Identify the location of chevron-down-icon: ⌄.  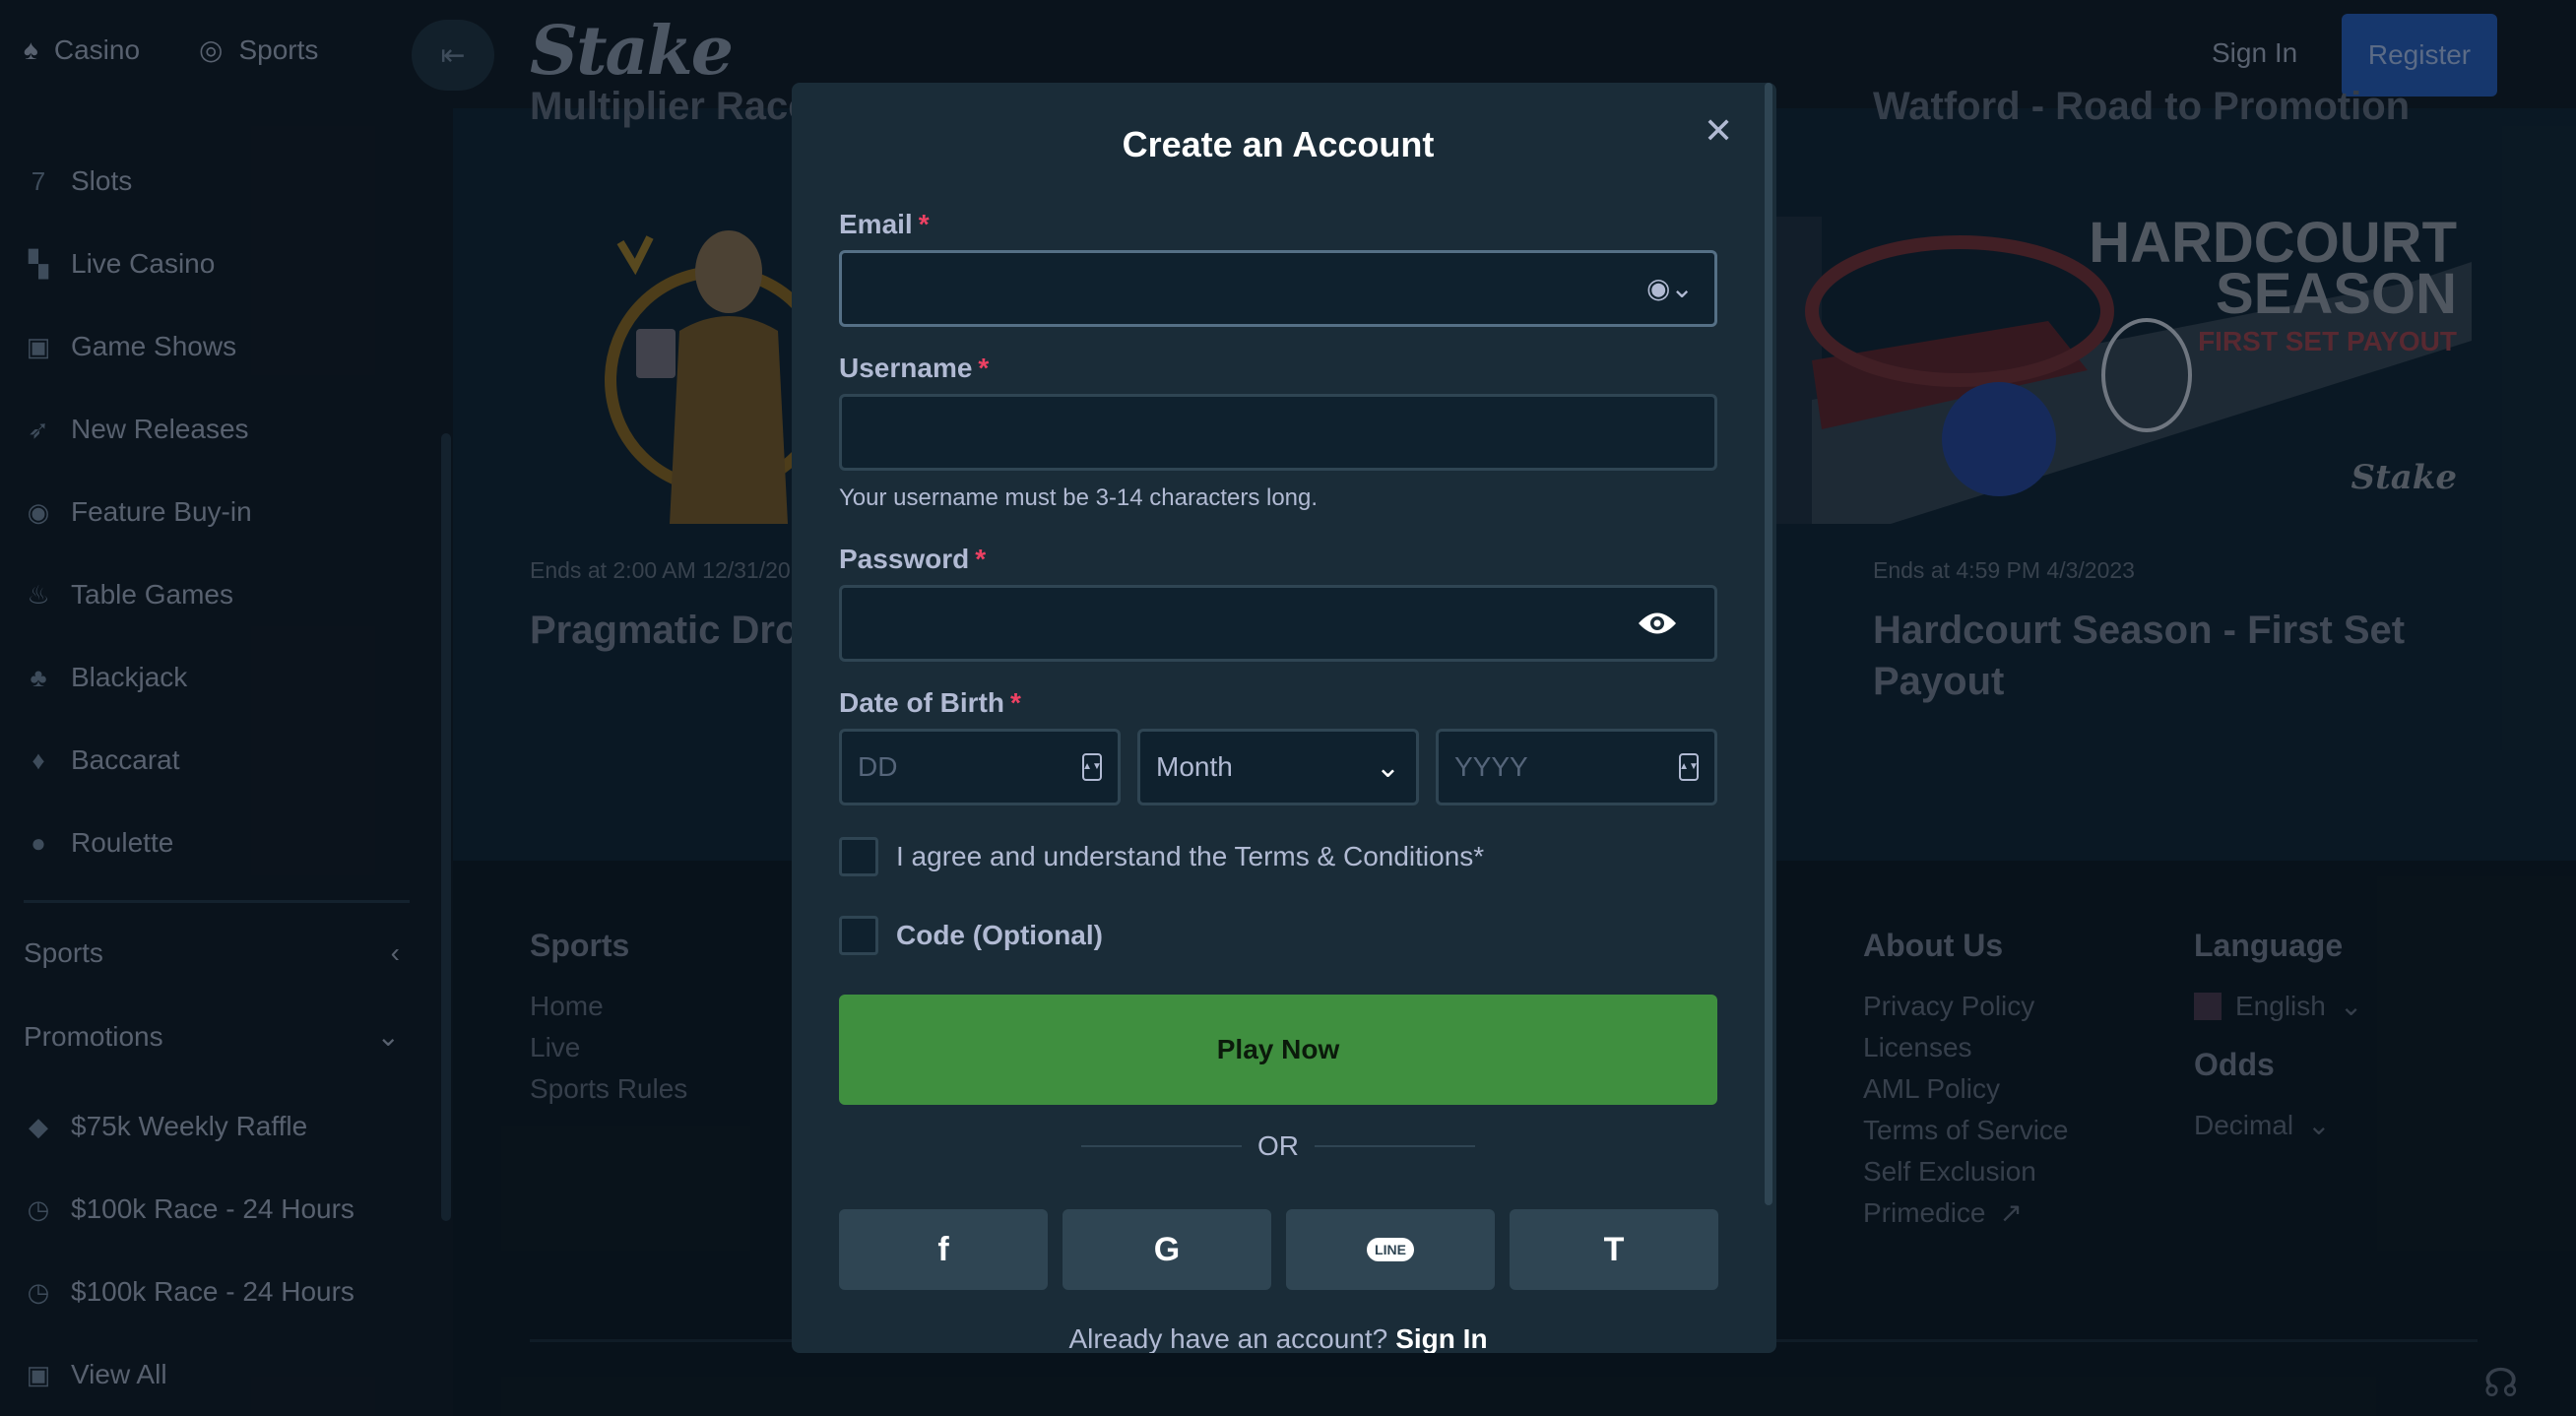
(1387, 767).